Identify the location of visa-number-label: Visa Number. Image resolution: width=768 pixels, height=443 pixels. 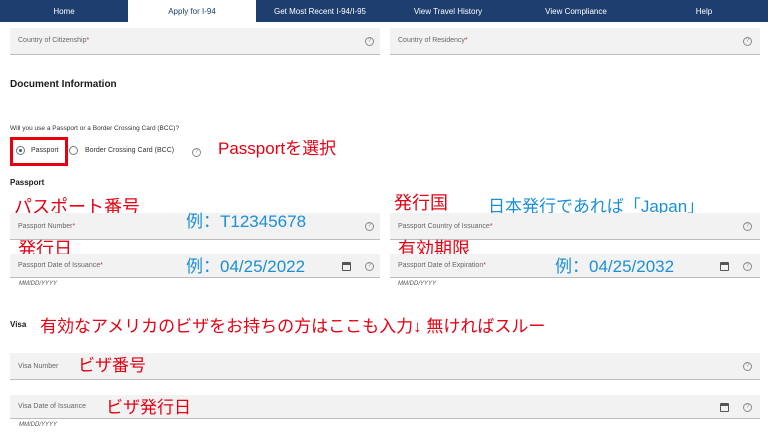
(38, 366).